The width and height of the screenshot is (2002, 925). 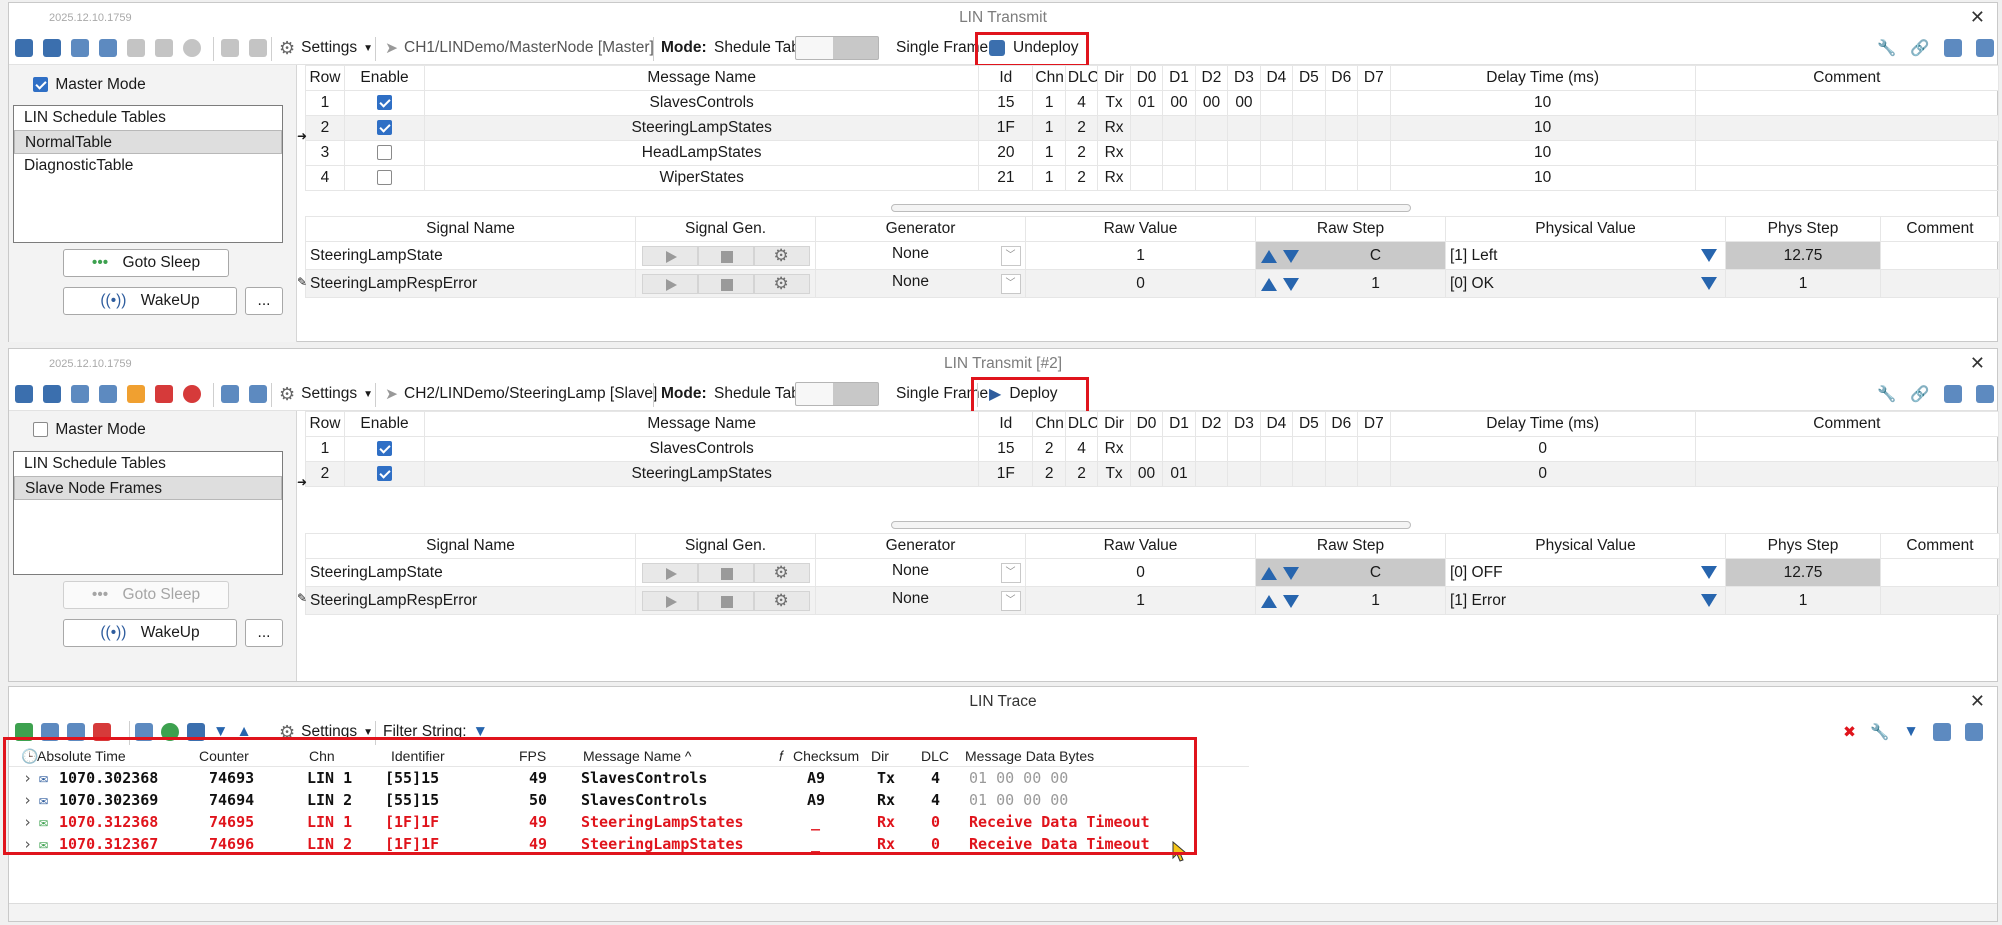 What do you see at coordinates (1542, 178) in the screenshot?
I see `cell-delay: 10` at bounding box center [1542, 178].